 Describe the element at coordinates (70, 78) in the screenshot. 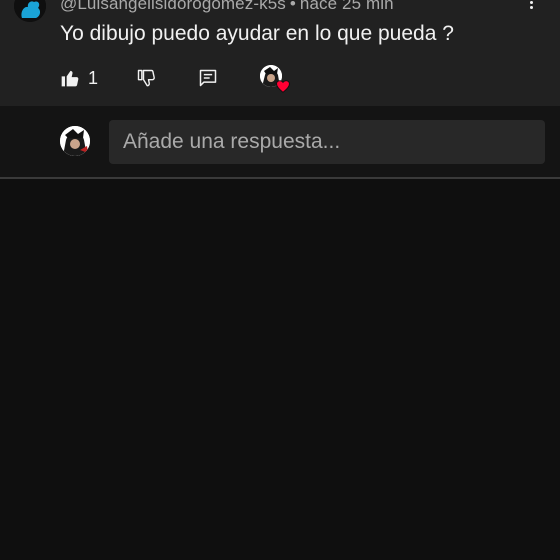

I see `thumbs-up-icon` at that location.